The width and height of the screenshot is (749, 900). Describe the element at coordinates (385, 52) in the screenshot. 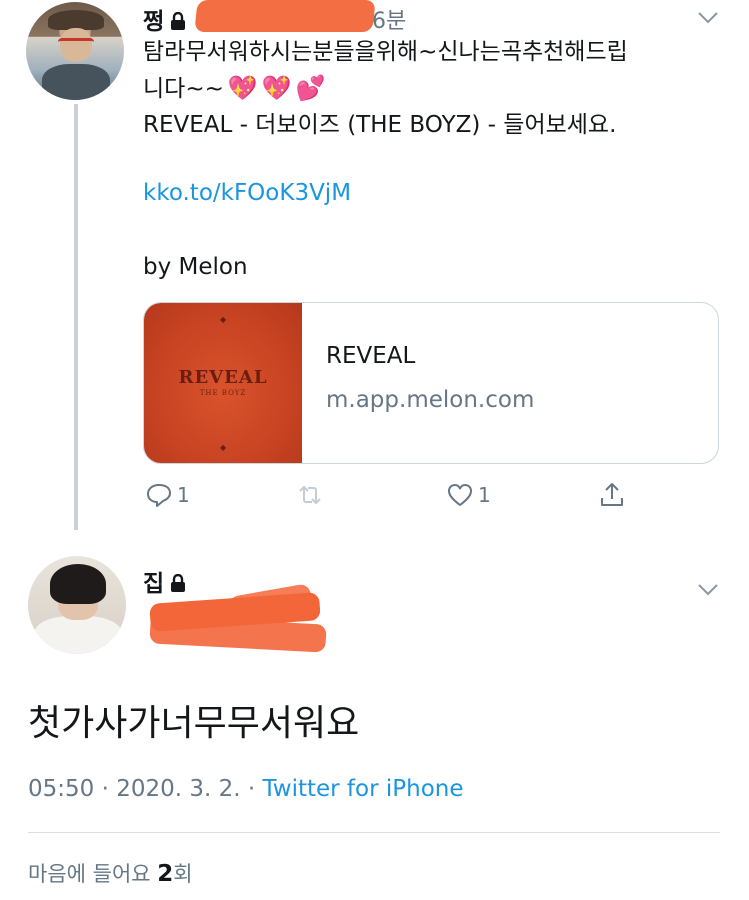

I see `tweet-text-line: 탐라무서워하시는분들을위해~신나는곡추천해드립` at that location.